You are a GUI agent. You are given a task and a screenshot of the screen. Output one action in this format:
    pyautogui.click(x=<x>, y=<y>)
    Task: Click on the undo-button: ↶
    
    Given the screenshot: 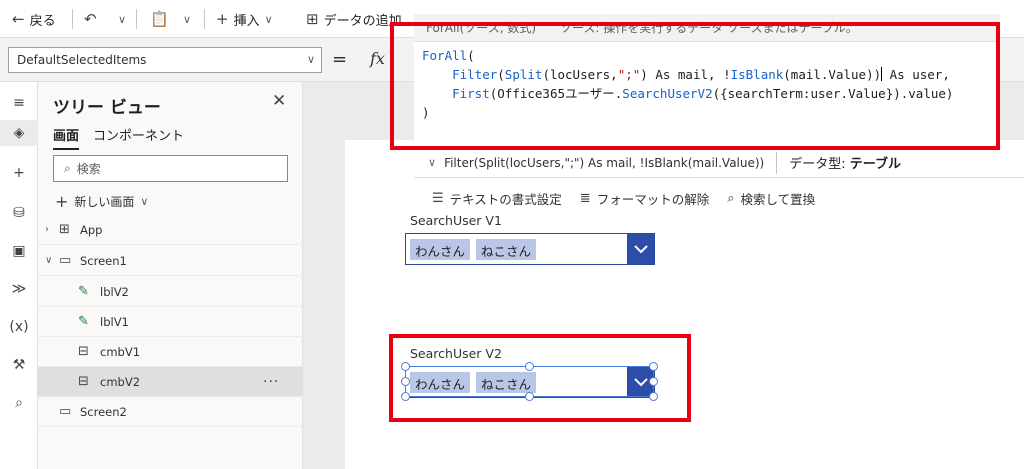 What is the action you would take?
    pyautogui.click(x=90, y=19)
    